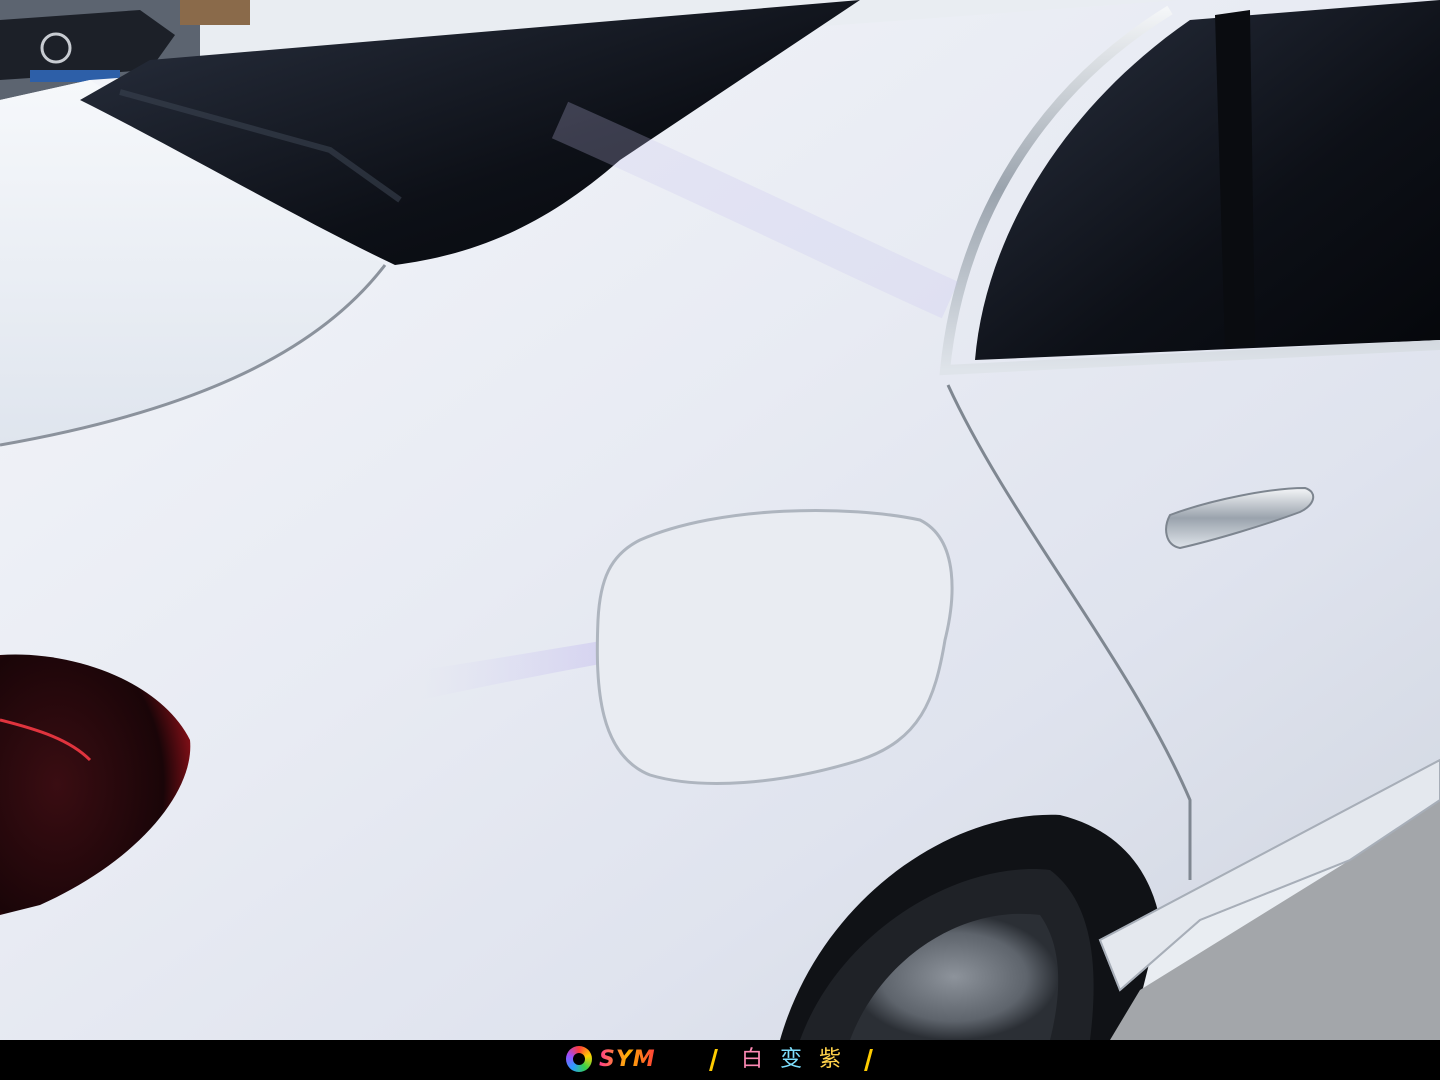  I want to click on brand-banner: SYM 白 变 紫, so click(720, 1060).